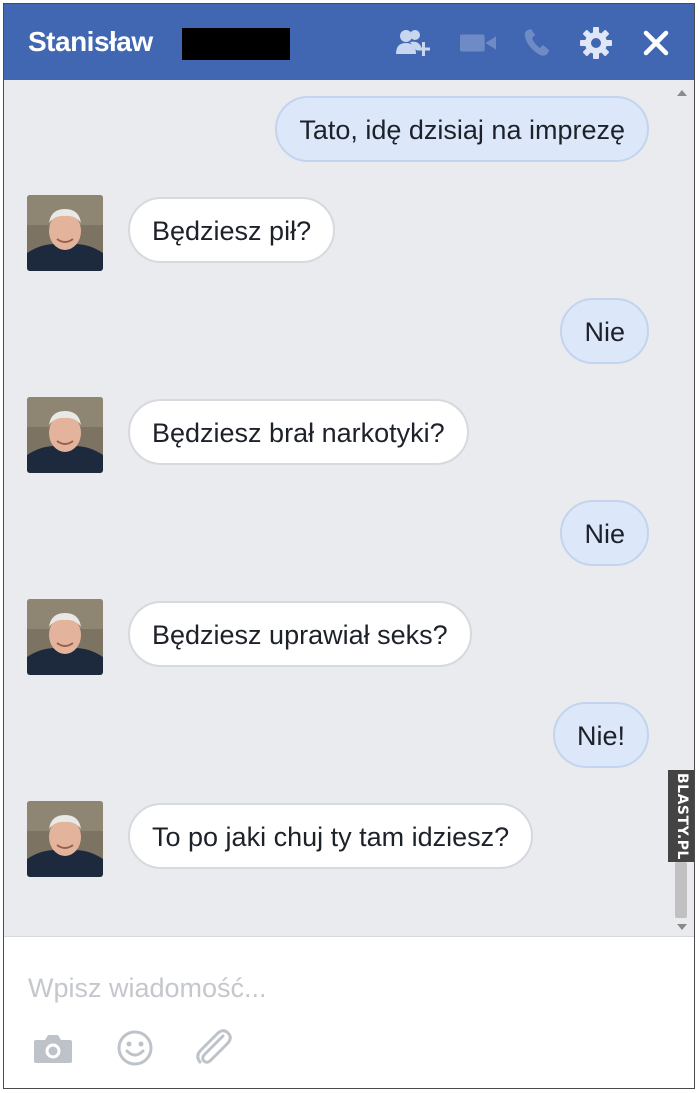  What do you see at coordinates (596, 43) in the screenshot?
I see `gear-icon` at bounding box center [596, 43].